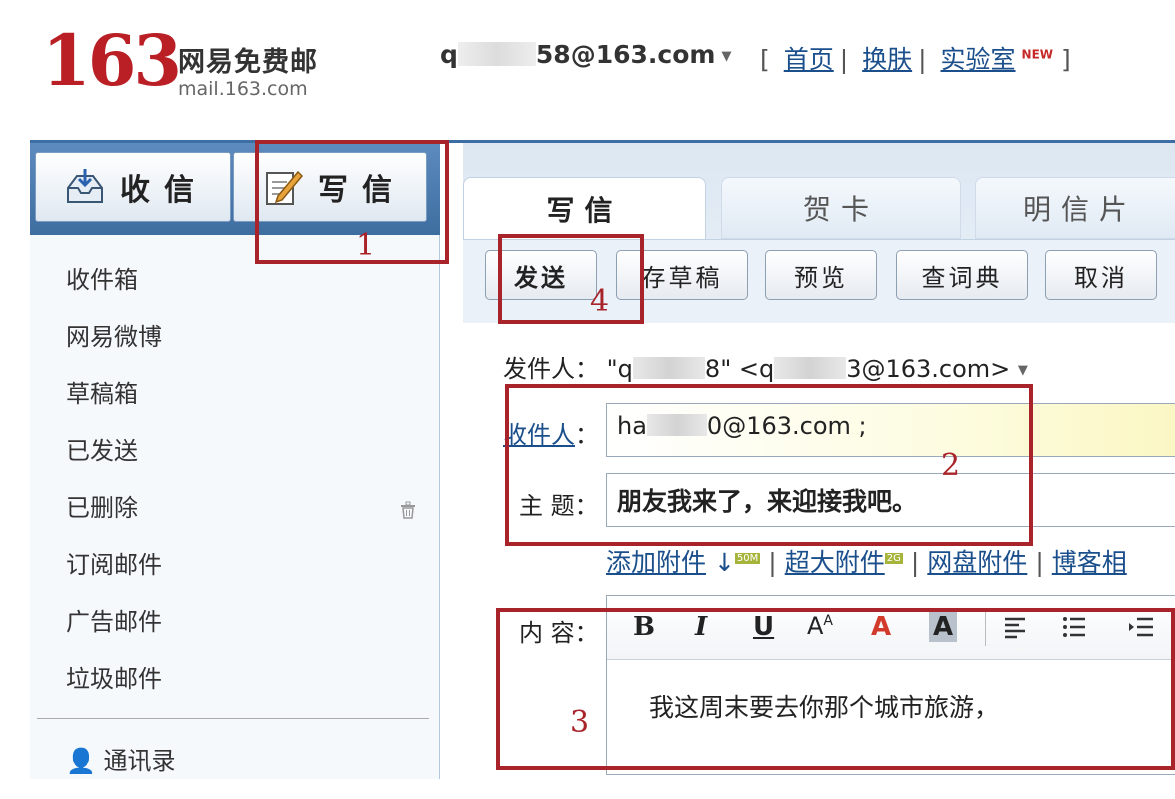 The height and width of the screenshot is (799, 1175). I want to click on folder-sent: 已发送, so click(114, 464).